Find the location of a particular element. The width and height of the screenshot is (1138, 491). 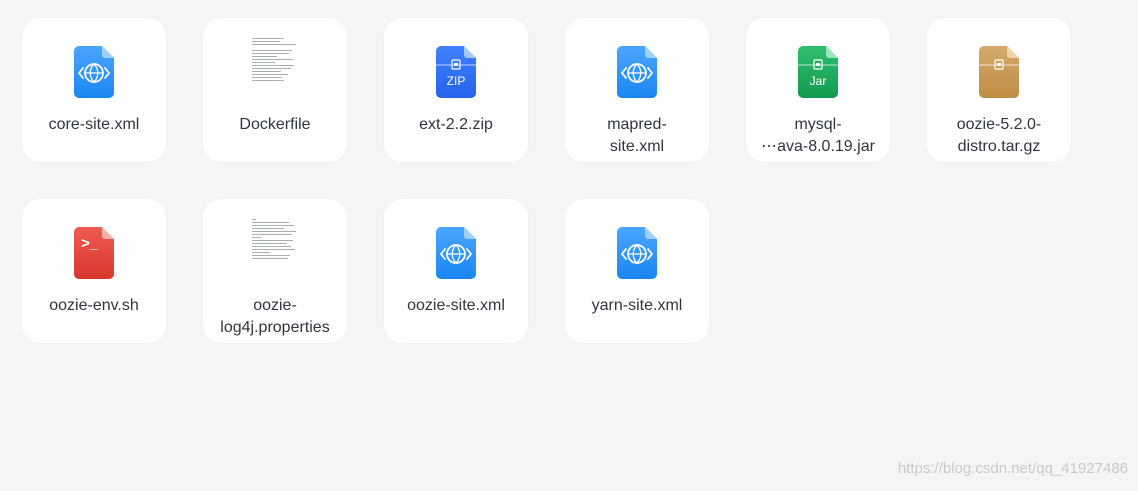

file-name: Dockerfile is located at coordinates (275, 124).